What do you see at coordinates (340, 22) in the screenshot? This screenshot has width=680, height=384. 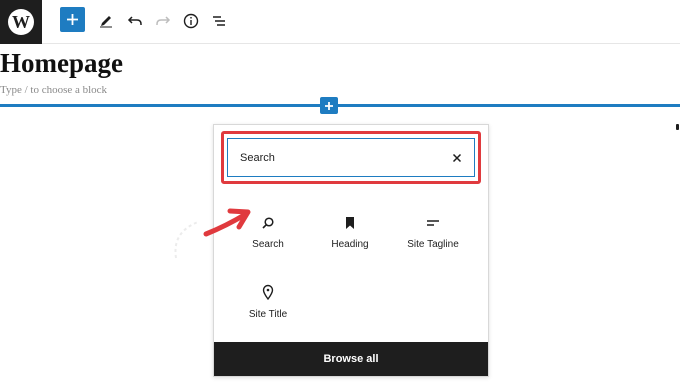 I see `editor-toolbar: W` at bounding box center [340, 22].